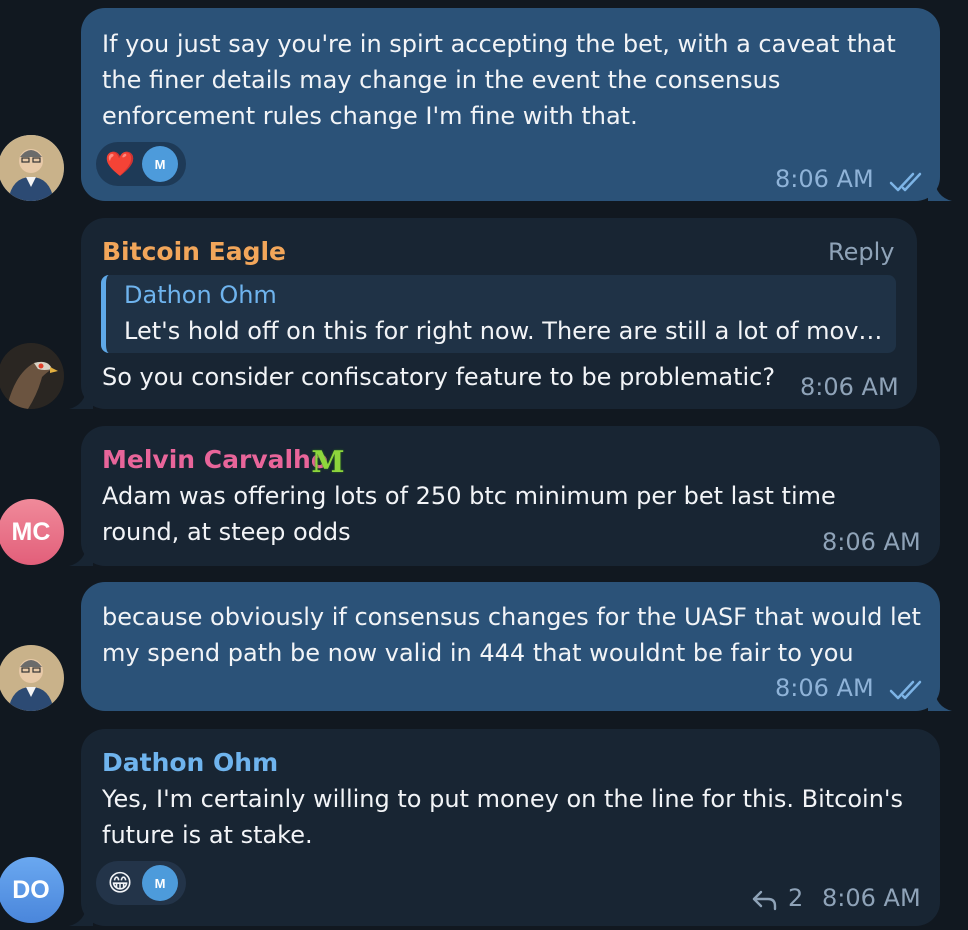 This screenshot has width=968, height=930. I want to click on avatar-initials: DO, so click(31, 889).